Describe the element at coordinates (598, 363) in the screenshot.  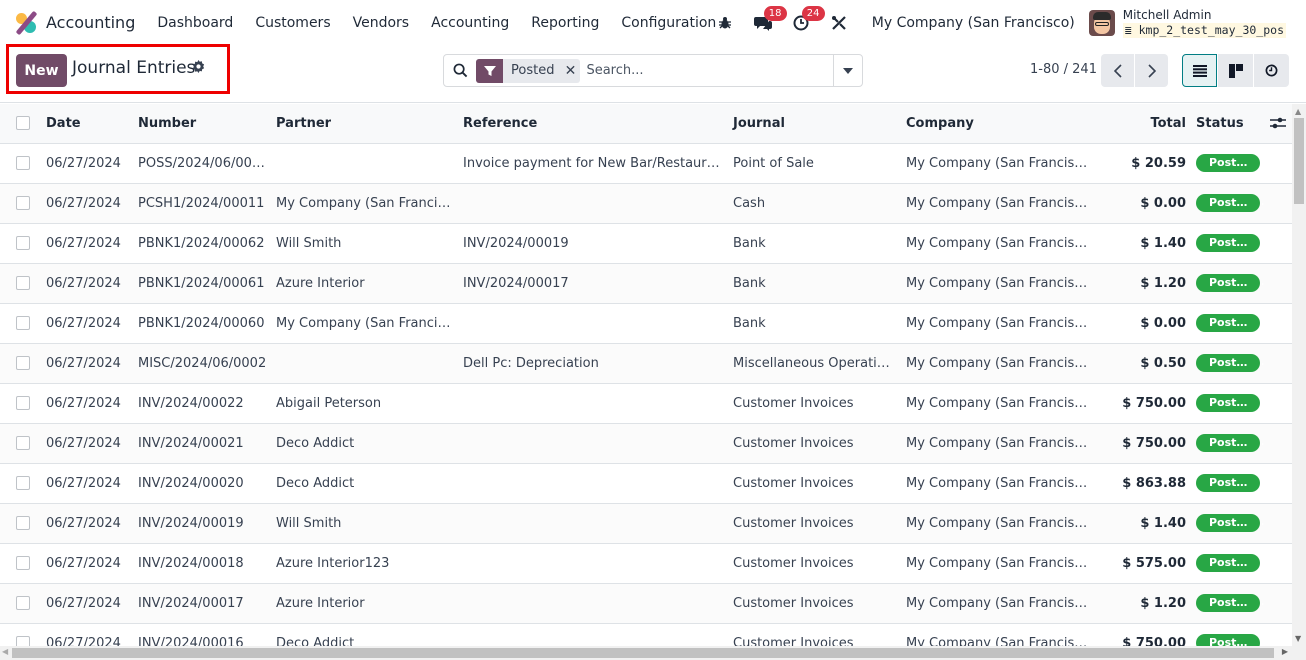
I see `cell-reference: Dell Pc: Depreciation` at that location.